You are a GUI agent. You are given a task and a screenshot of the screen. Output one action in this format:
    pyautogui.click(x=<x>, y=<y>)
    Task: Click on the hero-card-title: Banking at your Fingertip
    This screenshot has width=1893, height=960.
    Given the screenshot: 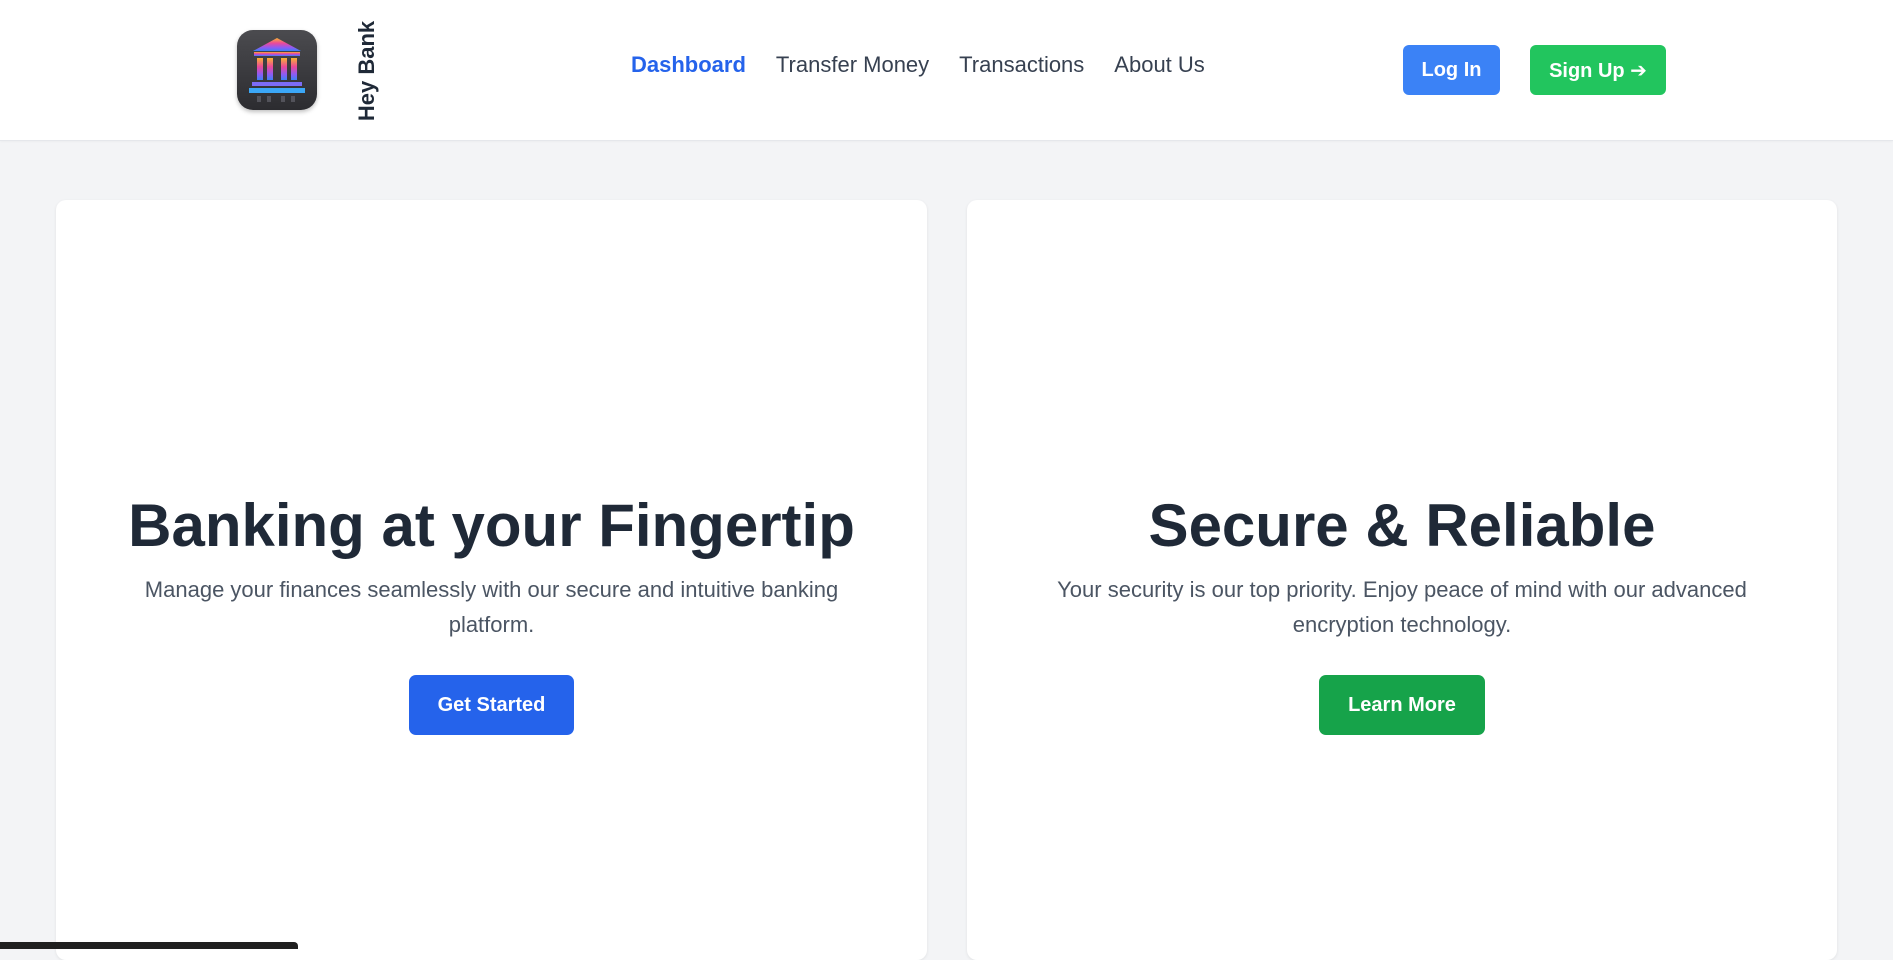 What is the action you would take?
    pyautogui.click(x=491, y=525)
    